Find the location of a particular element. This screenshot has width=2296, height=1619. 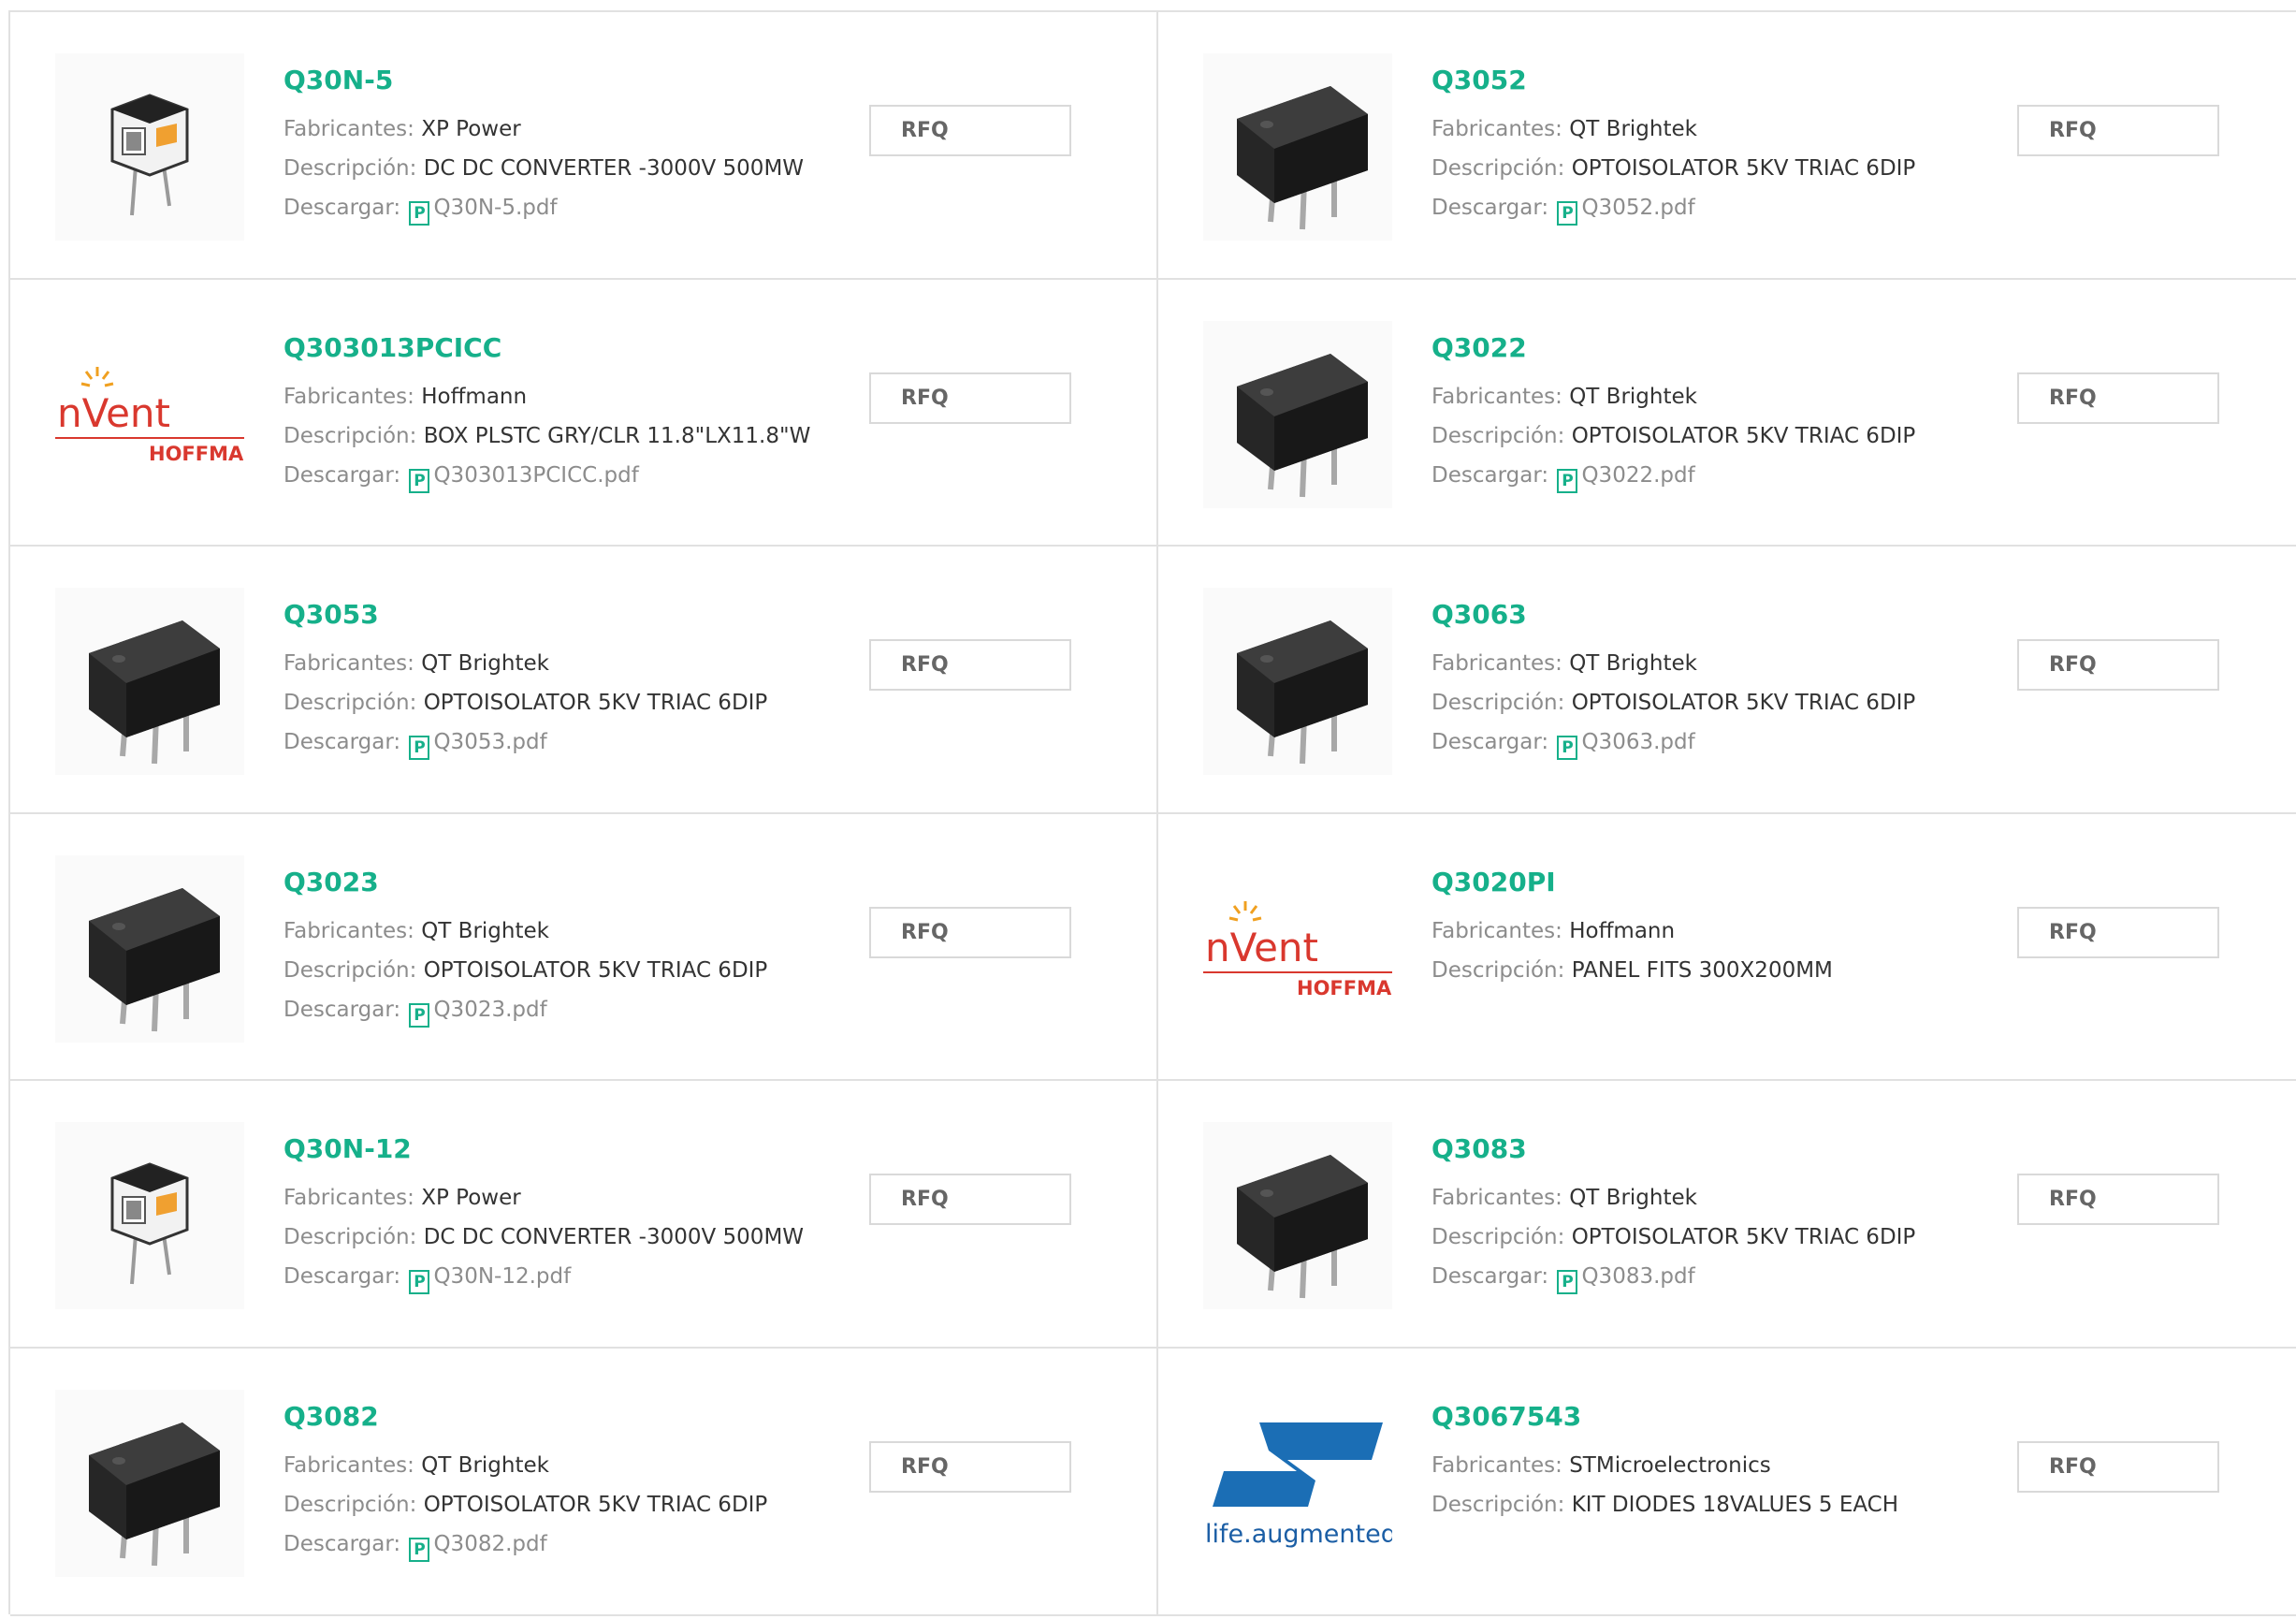

part-number-link: Q30N-5 is located at coordinates (338, 80).